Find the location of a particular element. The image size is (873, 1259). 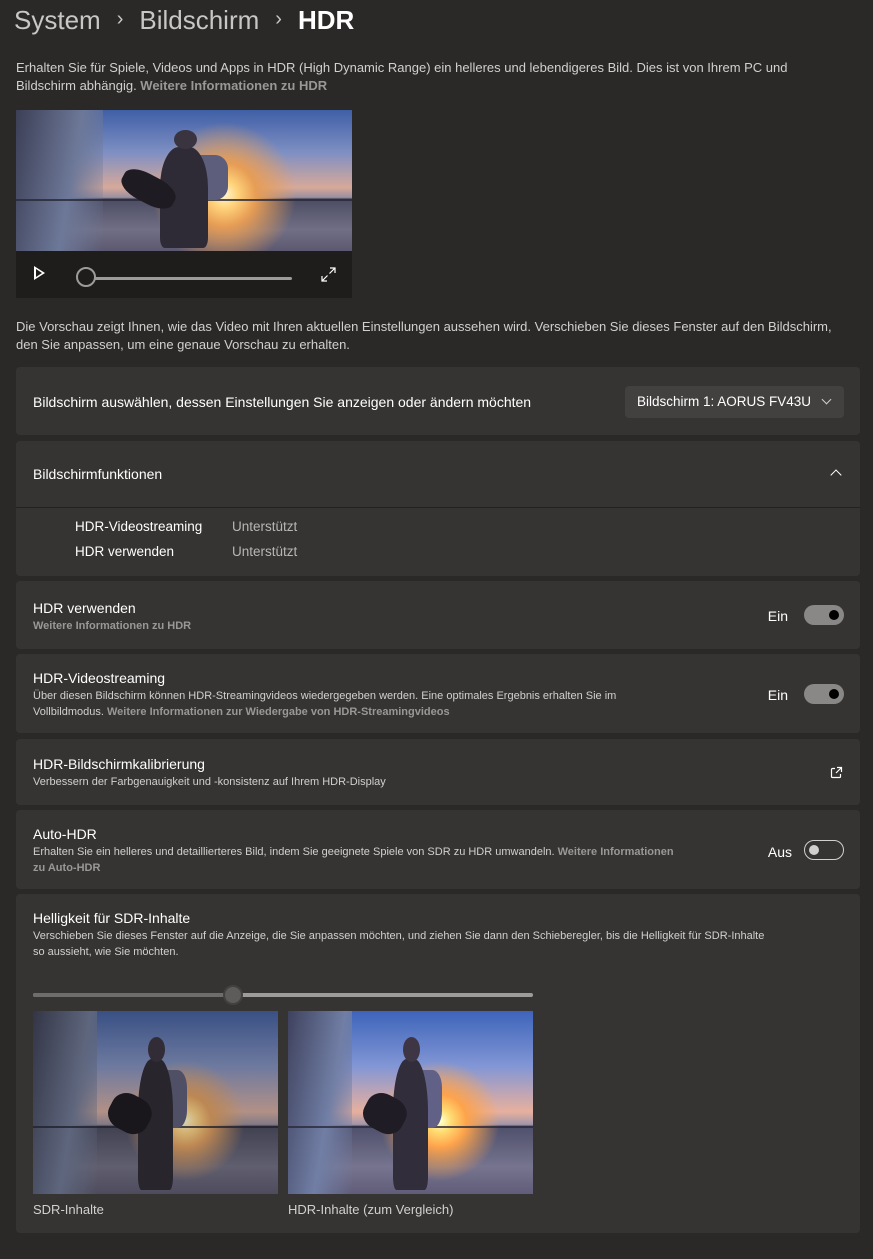

display-dropdown-value: Bildschirm 1: AORUS FV43U is located at coordinates (724, 401).